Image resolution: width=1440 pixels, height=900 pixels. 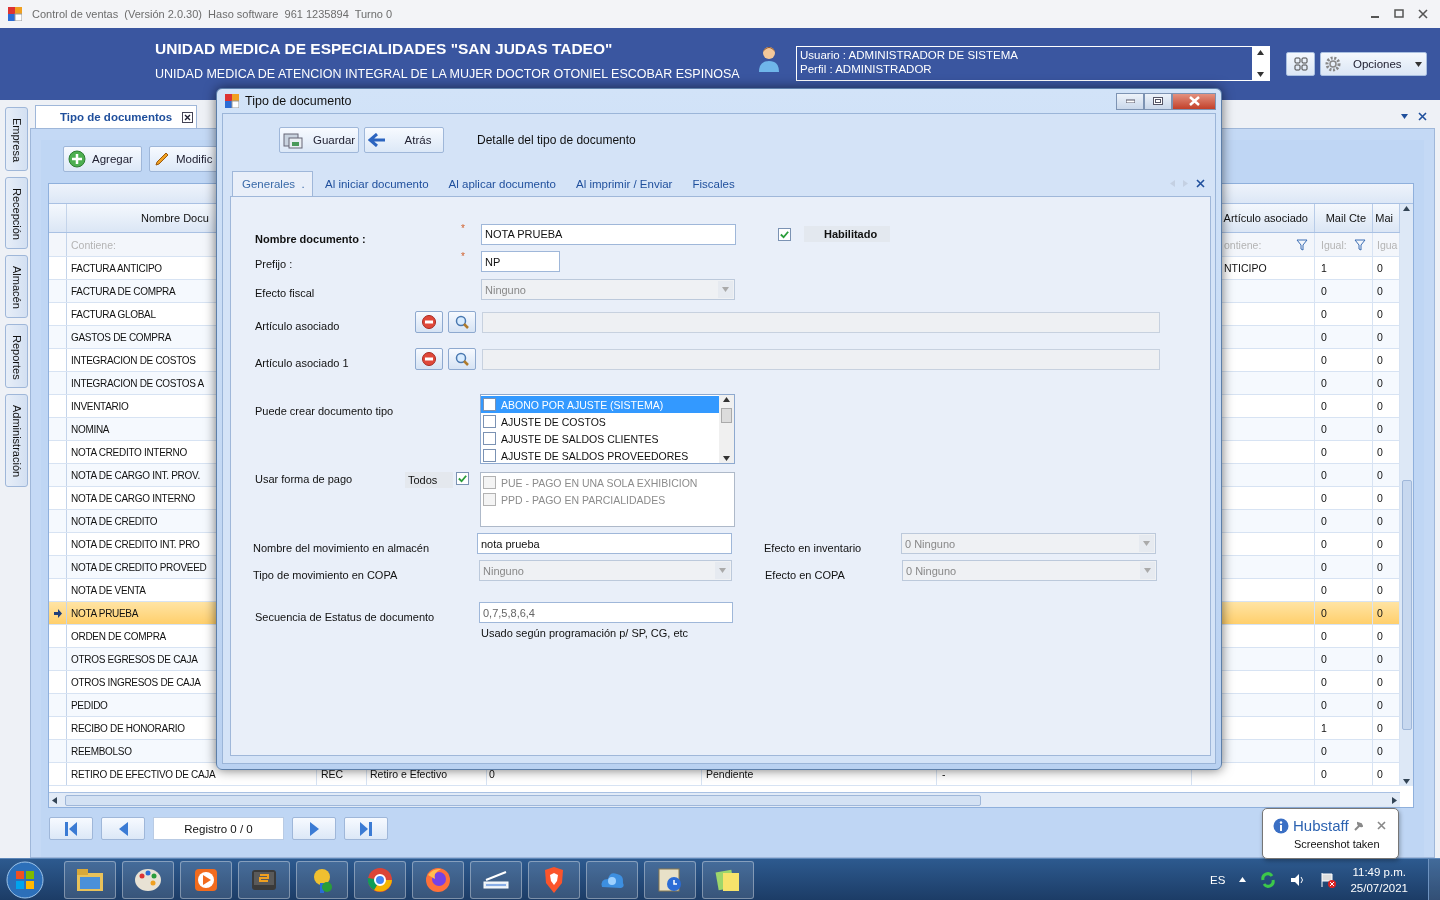 What do you see at coordinates (16, 139) in the screenshot?
I see `side-tab: Empresa` at bounding box center [16, 139].